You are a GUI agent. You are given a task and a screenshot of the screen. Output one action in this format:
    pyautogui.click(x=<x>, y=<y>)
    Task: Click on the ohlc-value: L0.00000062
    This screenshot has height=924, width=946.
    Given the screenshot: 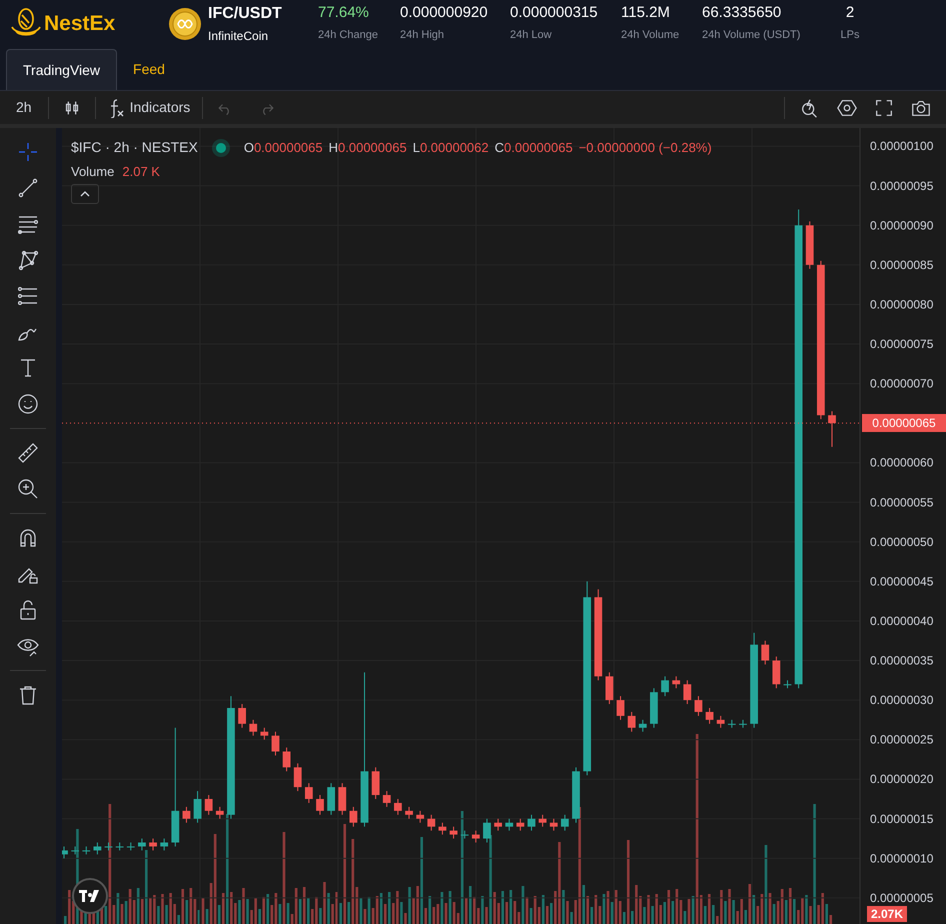 What is the action you would take?
    pyautogui.click(x=450, y=147)
    